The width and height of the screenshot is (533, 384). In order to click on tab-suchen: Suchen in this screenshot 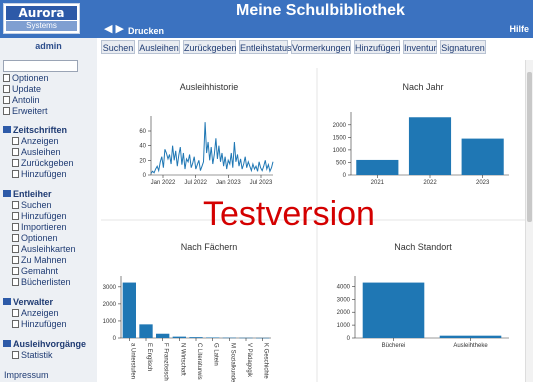, I will do `click(118, 47)`.